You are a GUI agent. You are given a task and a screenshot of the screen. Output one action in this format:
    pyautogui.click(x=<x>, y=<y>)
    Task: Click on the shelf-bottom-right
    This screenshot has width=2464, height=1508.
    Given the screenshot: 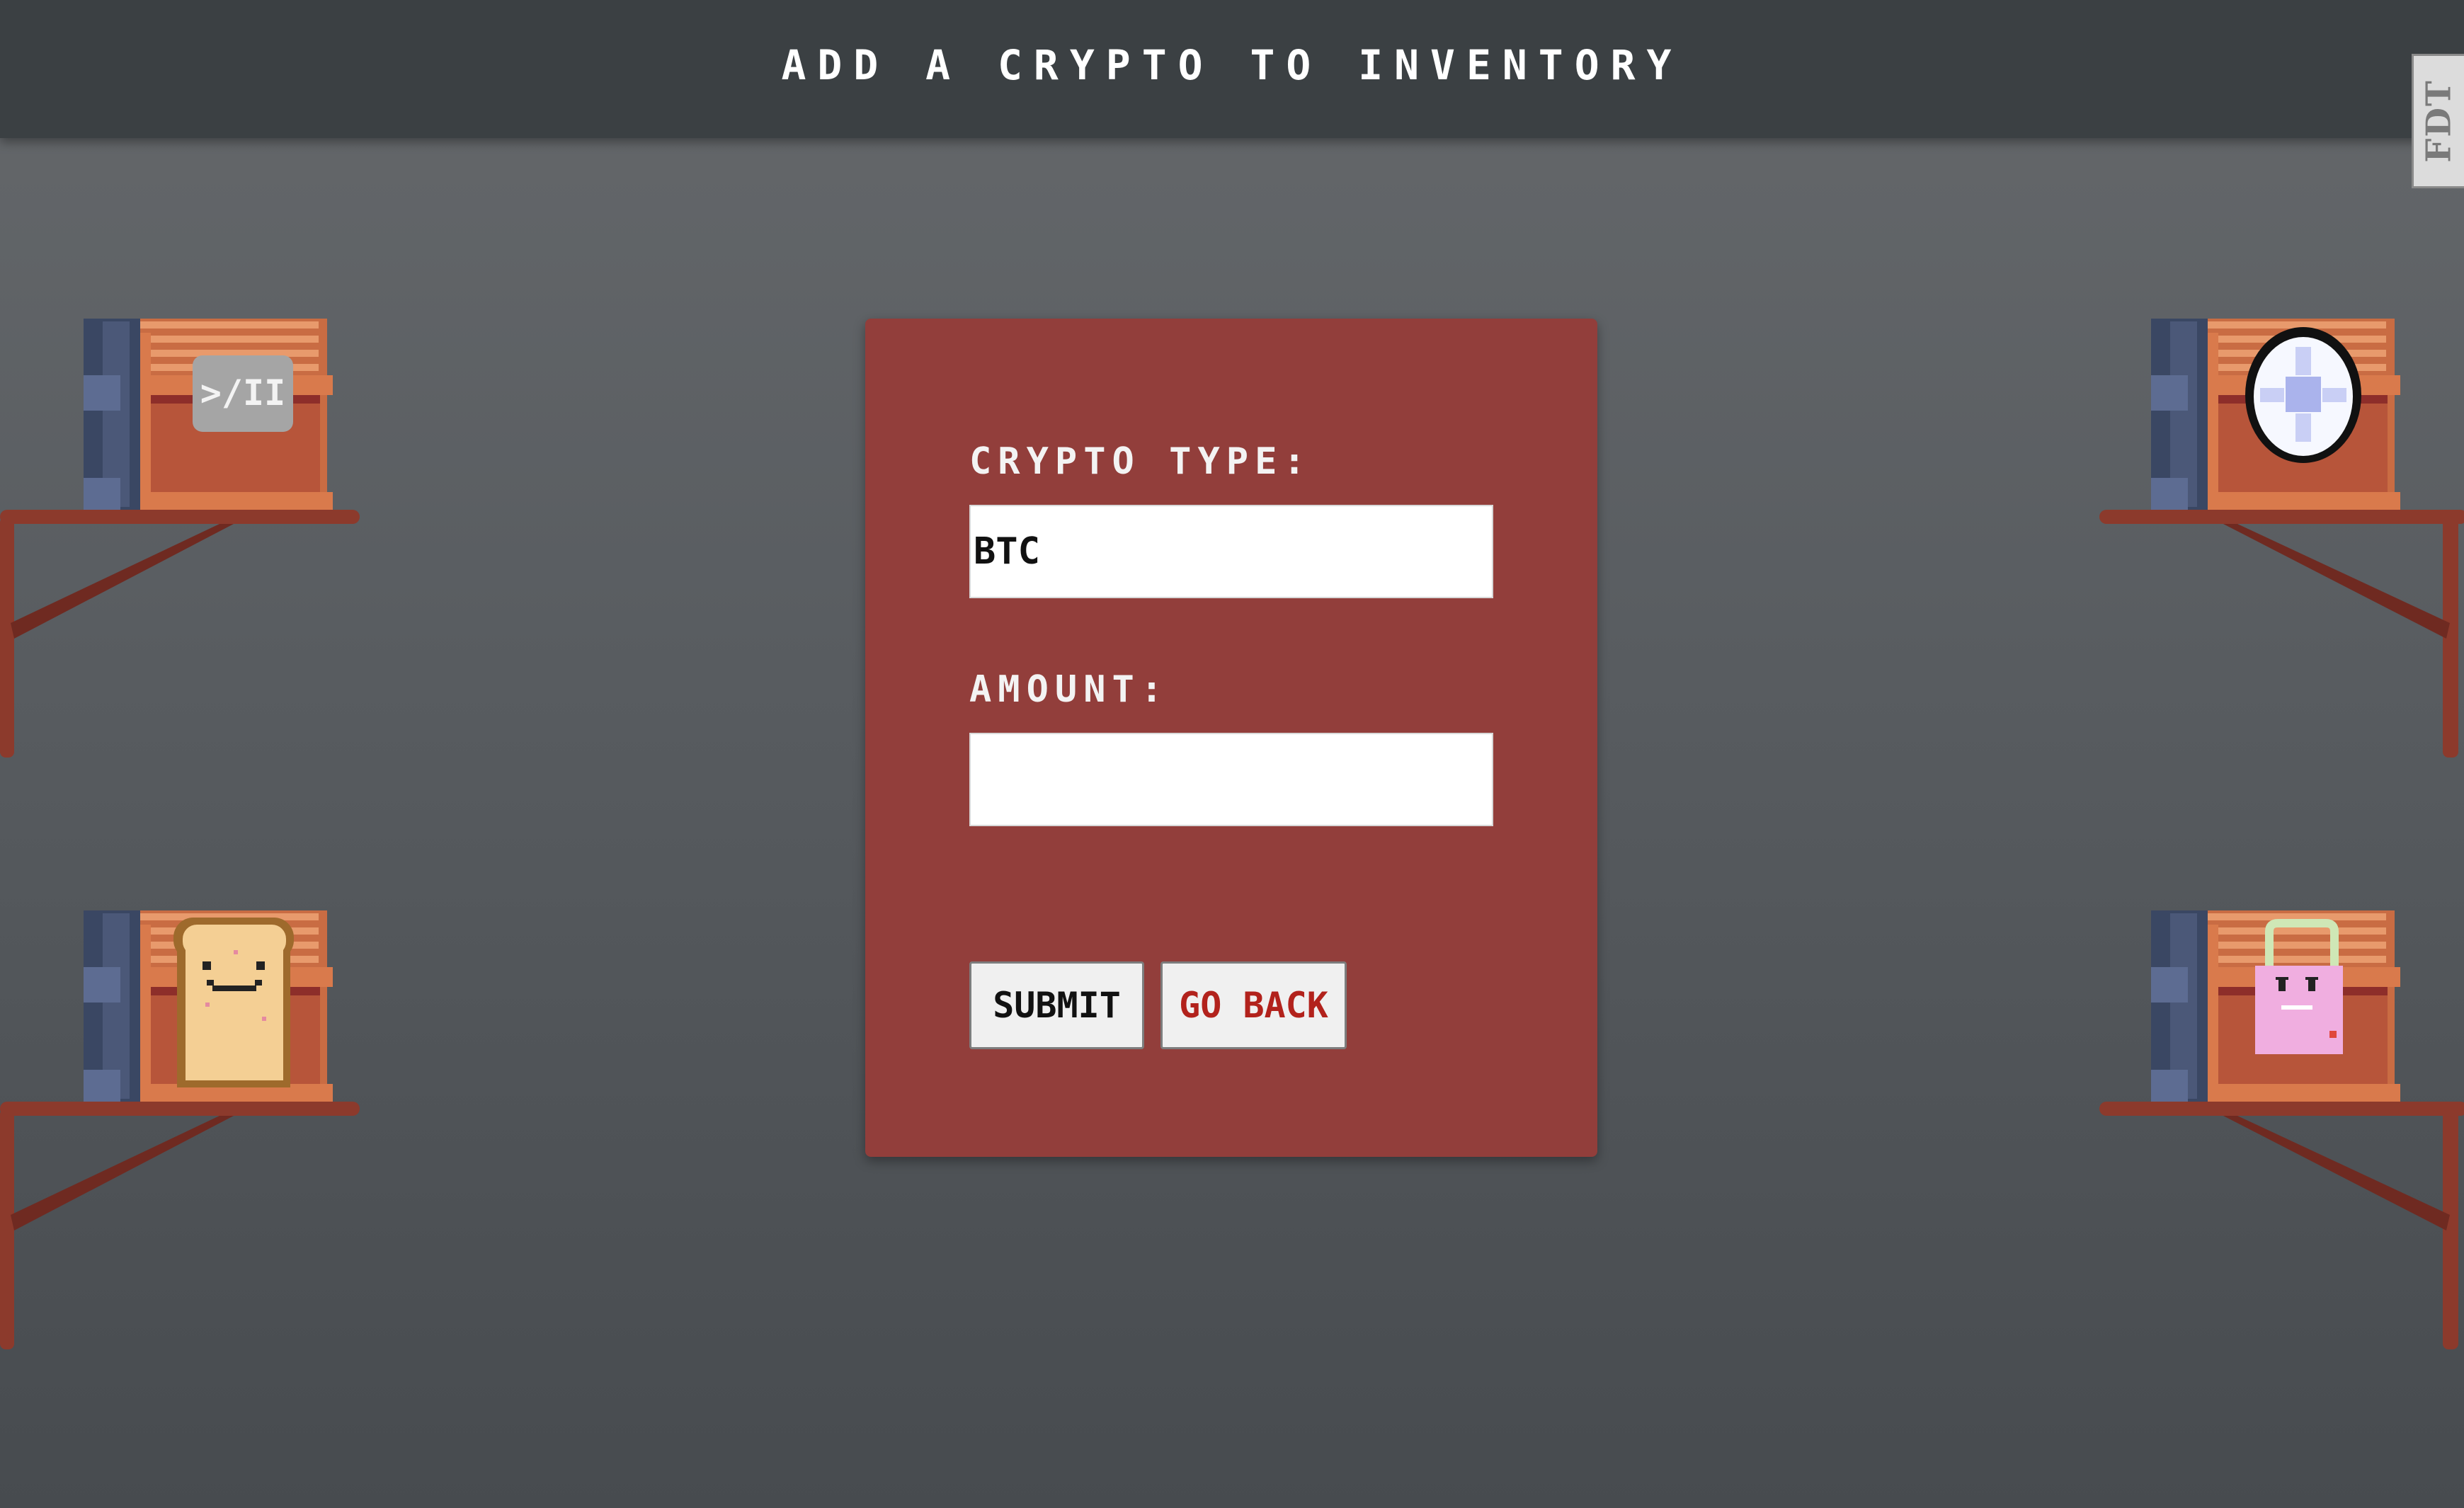 What is the action you would take?
    pyautogui.click(x=2282, y=1129)
    